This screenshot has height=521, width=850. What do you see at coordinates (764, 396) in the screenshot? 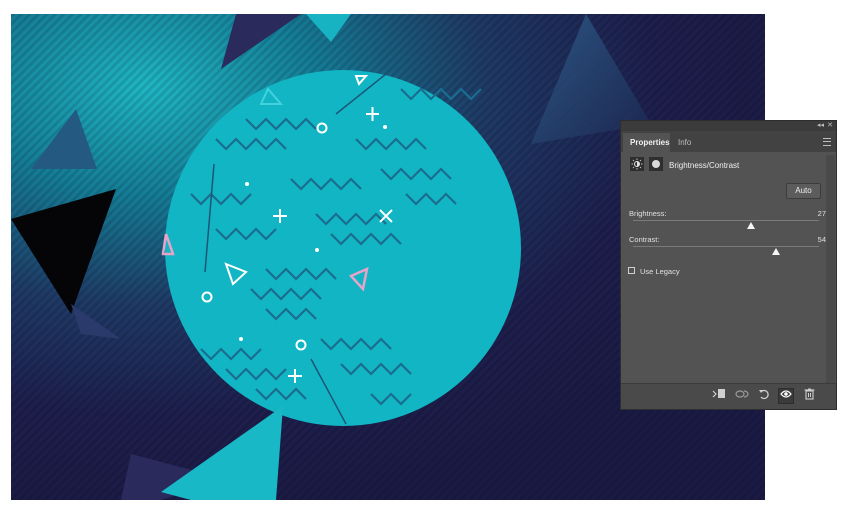
I see `reset-icon` at bounding box center [764, 396].